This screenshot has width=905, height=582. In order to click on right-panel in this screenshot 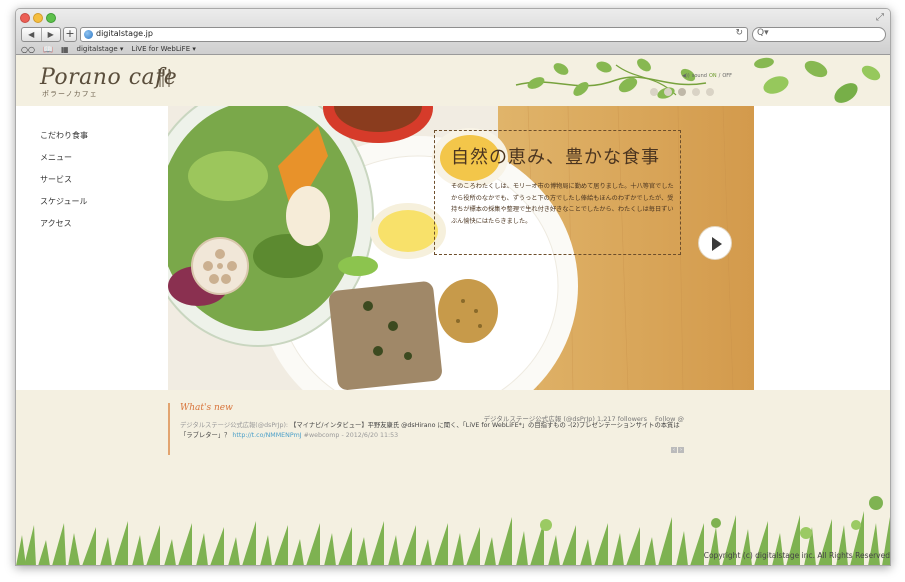, I will do `click(822, 248)`.